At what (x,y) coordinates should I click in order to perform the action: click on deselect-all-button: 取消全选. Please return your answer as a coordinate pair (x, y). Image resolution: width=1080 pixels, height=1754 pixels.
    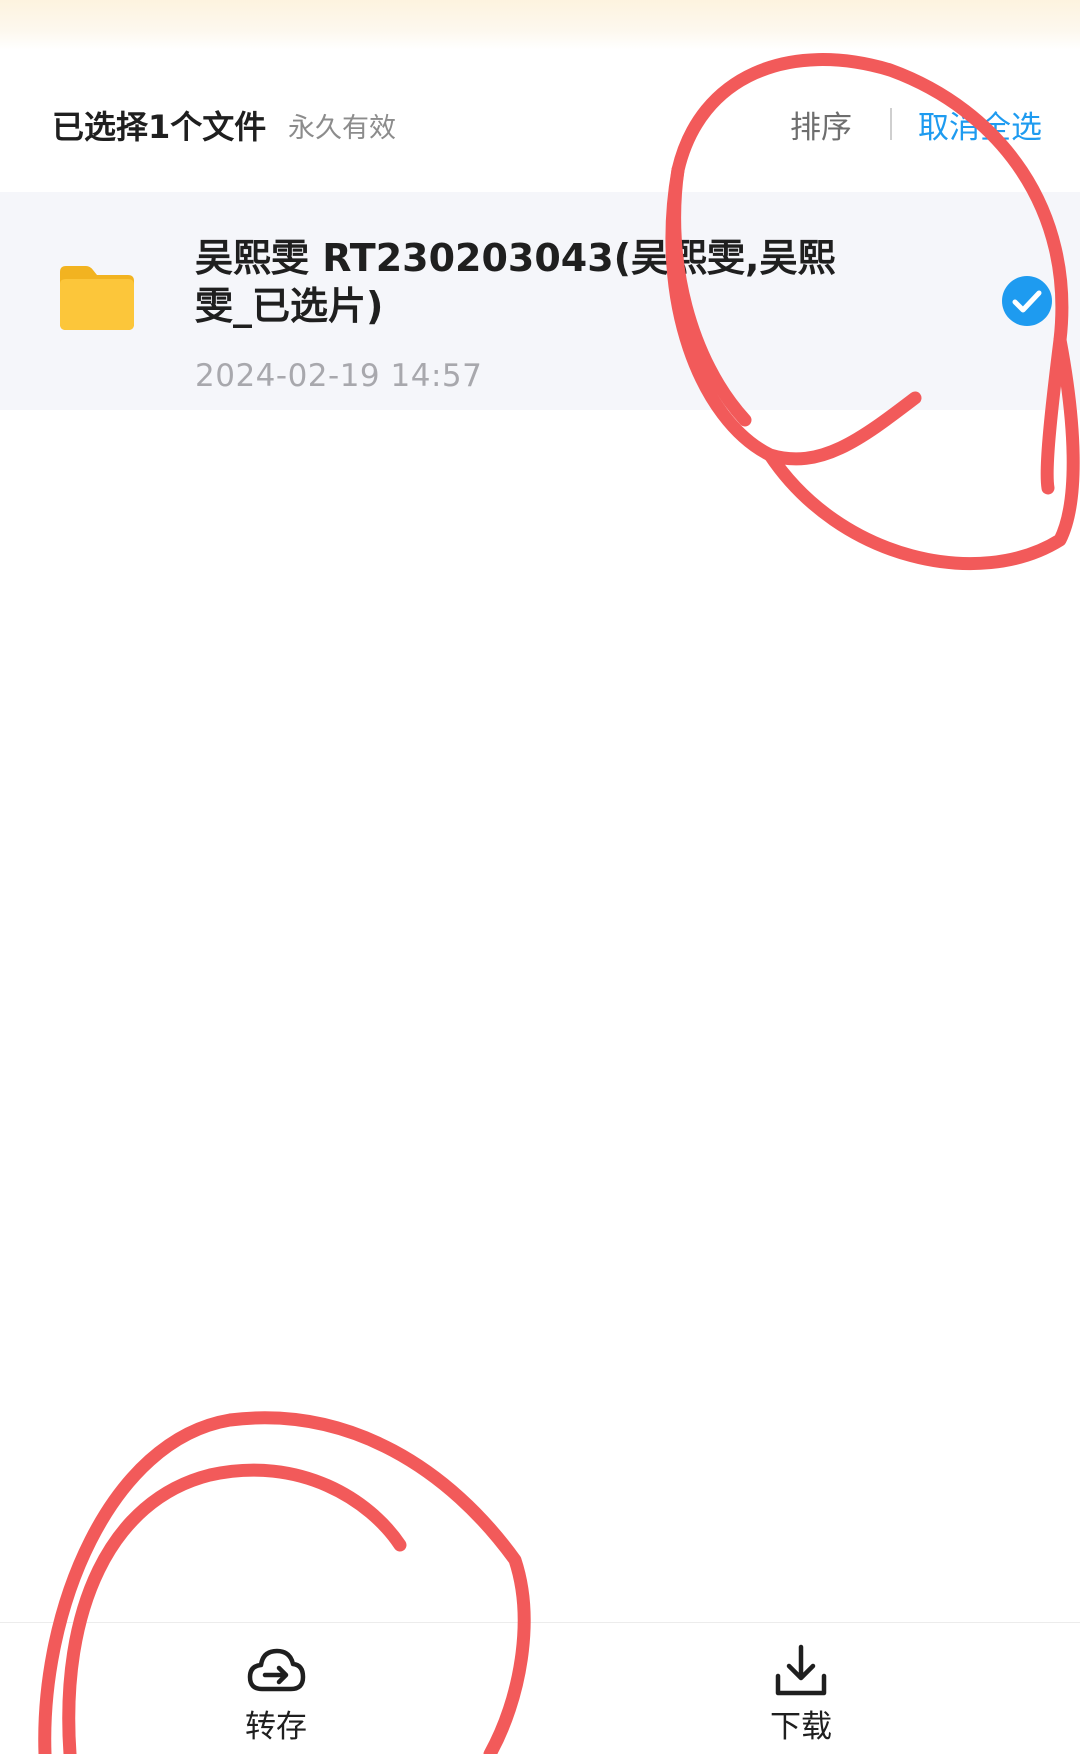
    Looking at the image, I should click on (980, 124).